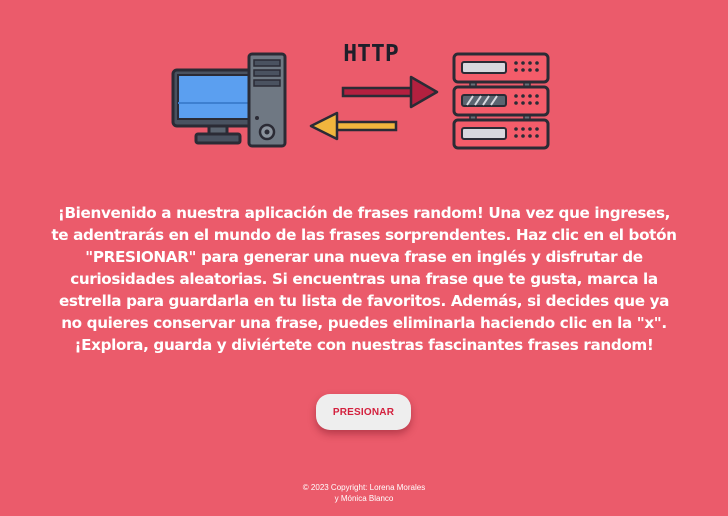  I want to click on footer-copyright-line-2: y Mónica Blanco, so click(364, 498).